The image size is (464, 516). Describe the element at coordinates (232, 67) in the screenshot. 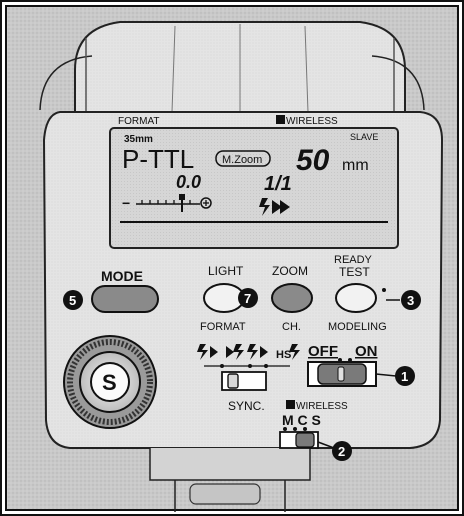

I see `flash-head` at that location.